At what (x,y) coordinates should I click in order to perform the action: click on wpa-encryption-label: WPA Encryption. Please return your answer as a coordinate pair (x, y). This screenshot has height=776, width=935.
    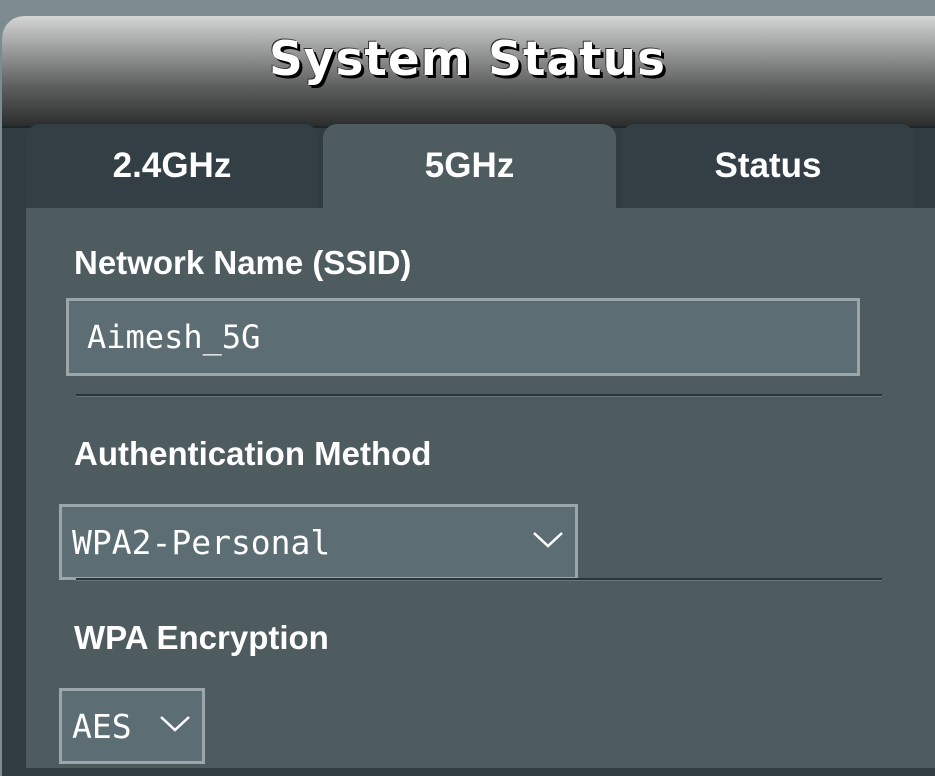
    Looking at the image, I should click on (201, 637).